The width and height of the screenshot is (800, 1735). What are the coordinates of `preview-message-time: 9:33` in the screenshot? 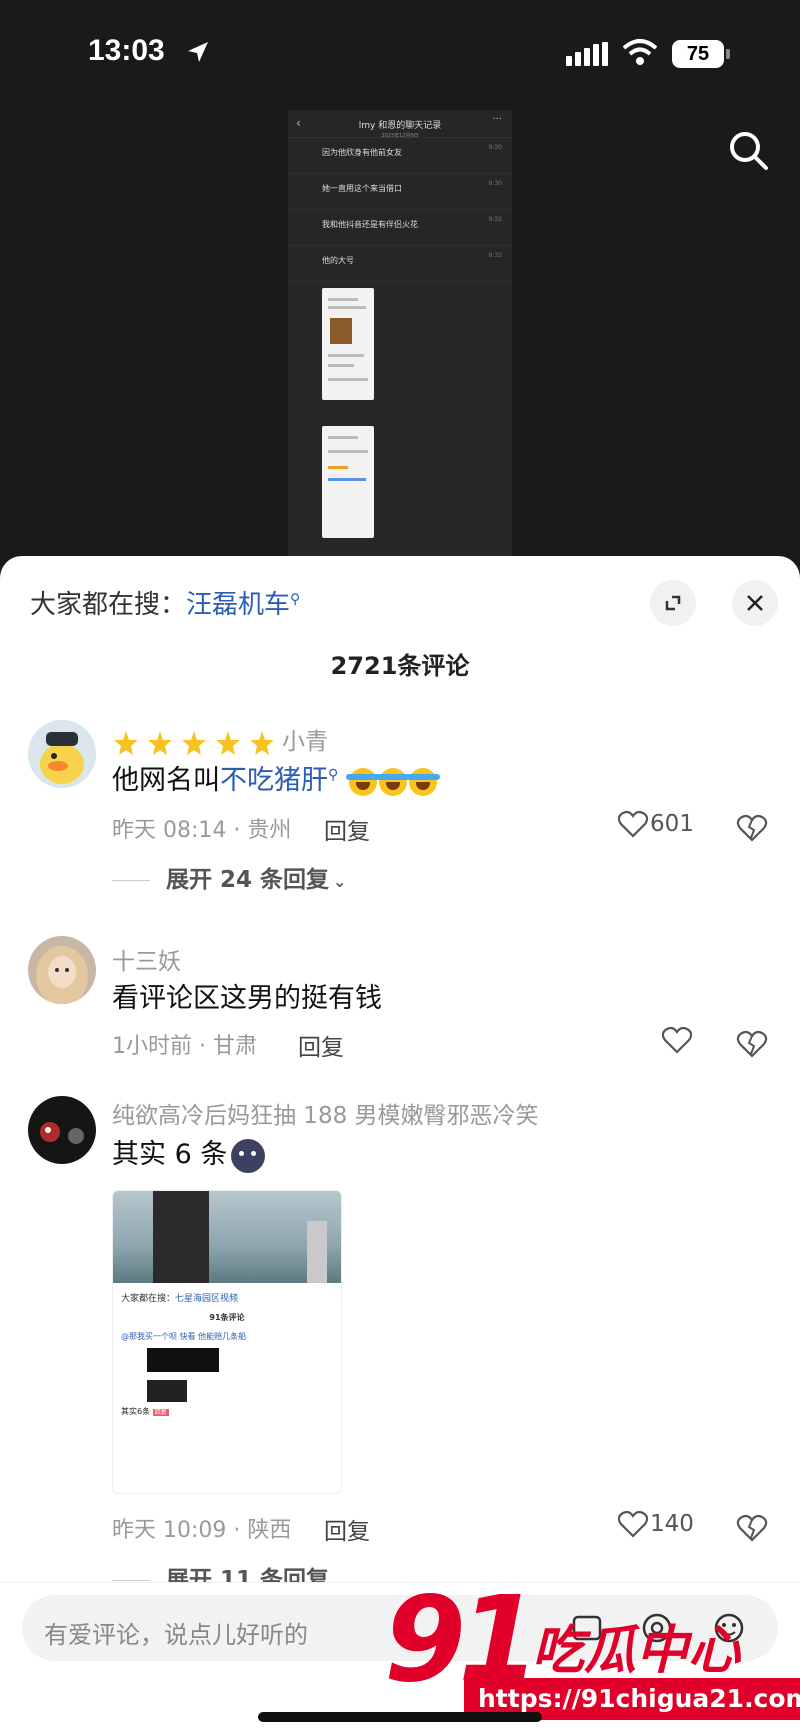 It's located at (495, 255).